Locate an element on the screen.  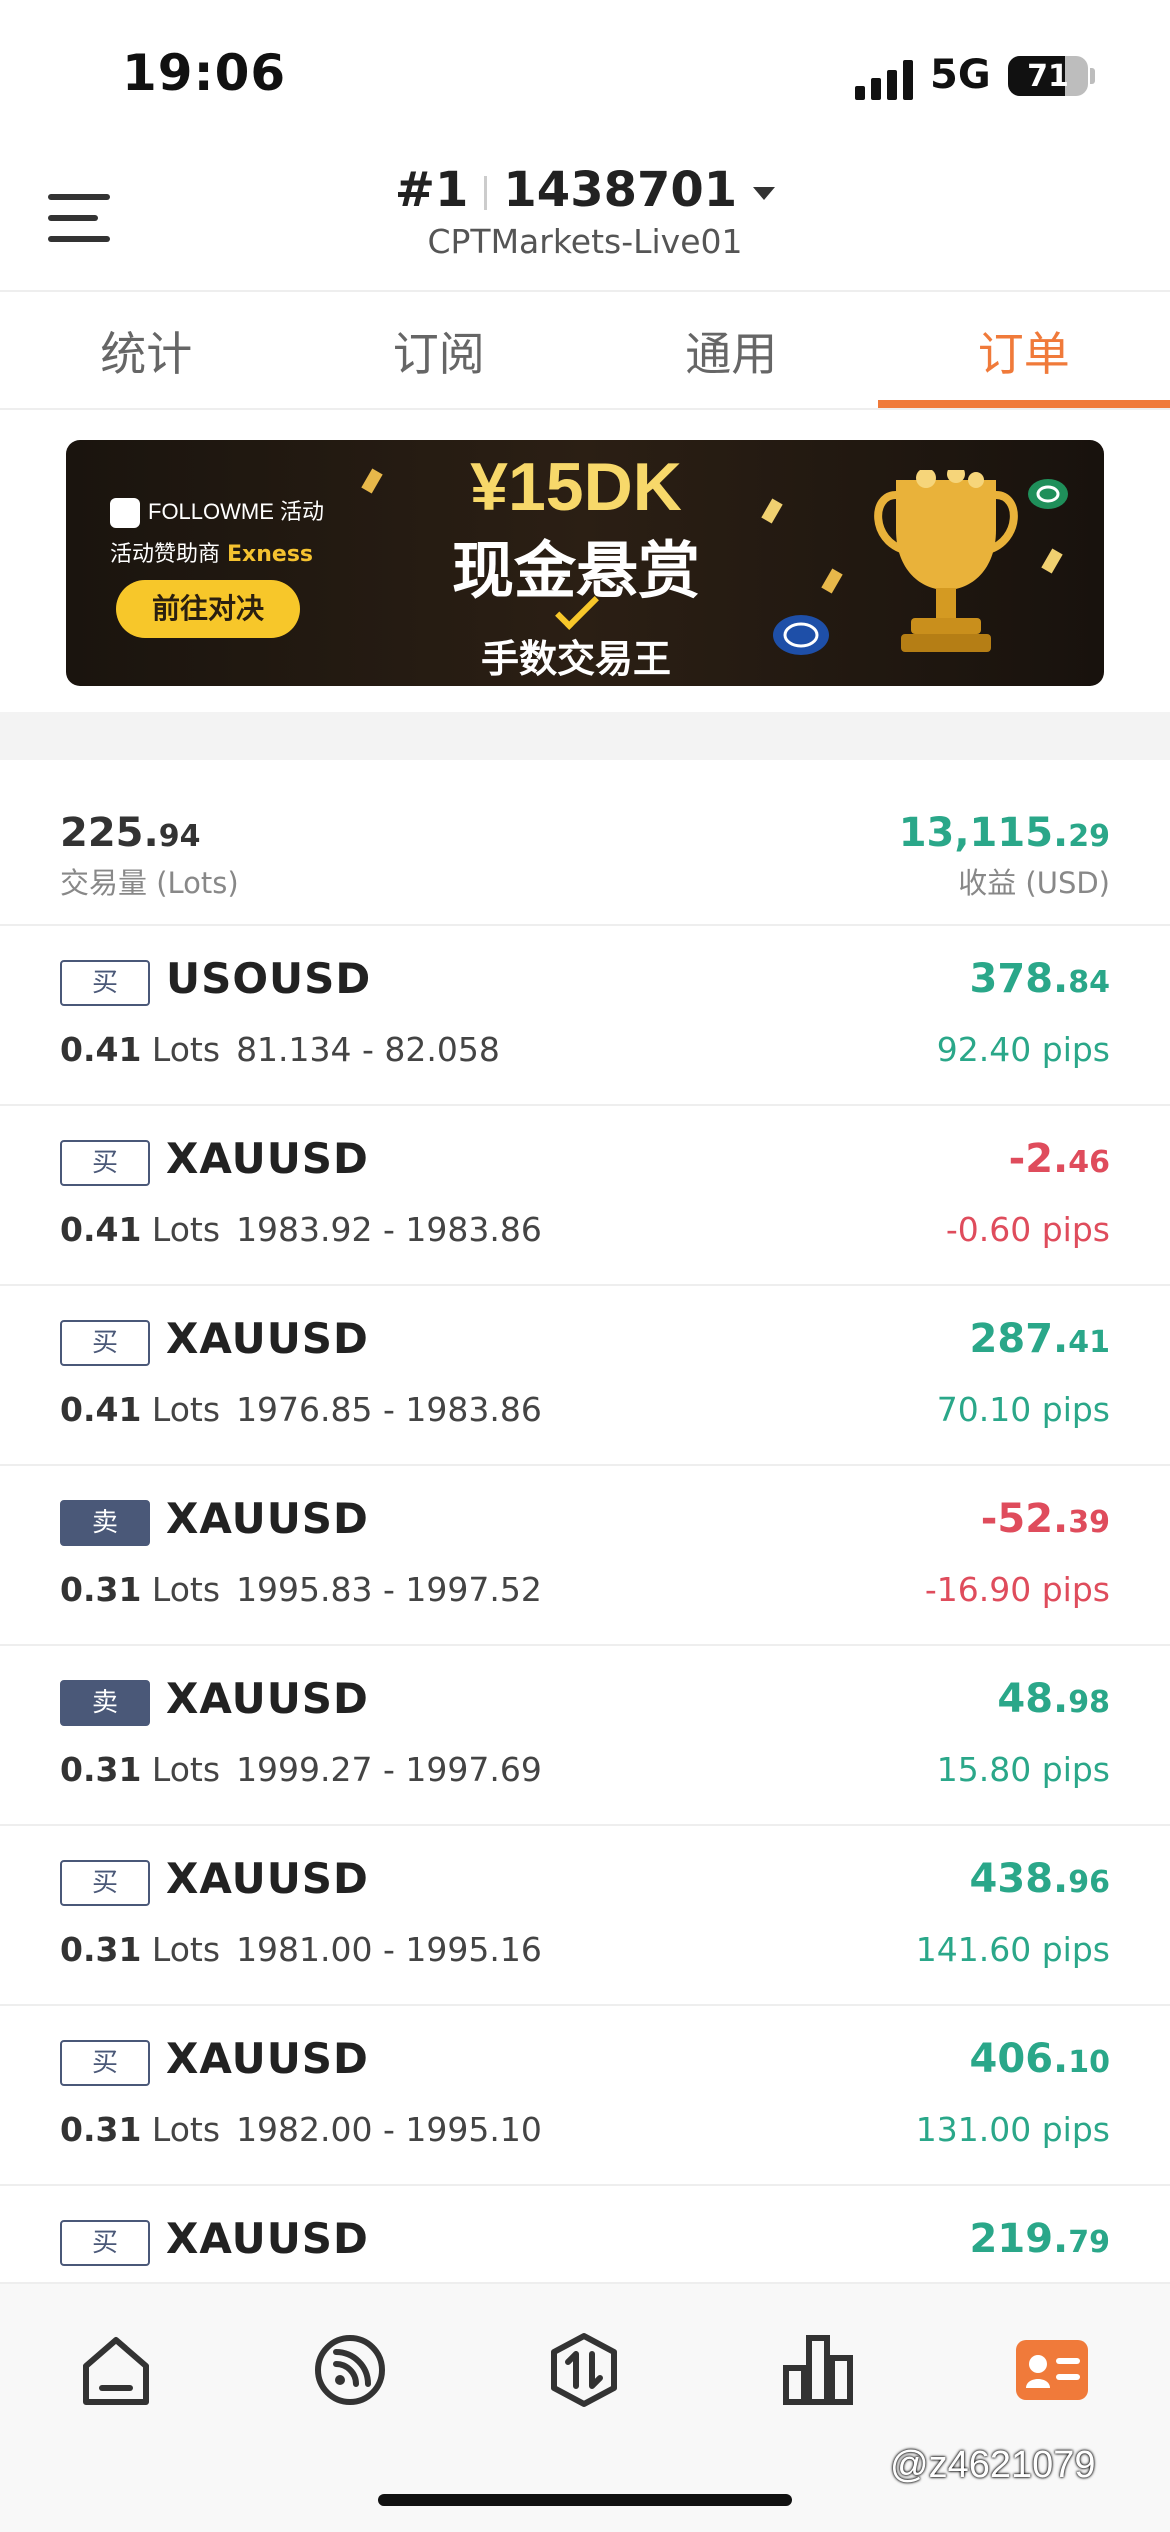
volume-dec: 94 is located at coordinates (179, 836).